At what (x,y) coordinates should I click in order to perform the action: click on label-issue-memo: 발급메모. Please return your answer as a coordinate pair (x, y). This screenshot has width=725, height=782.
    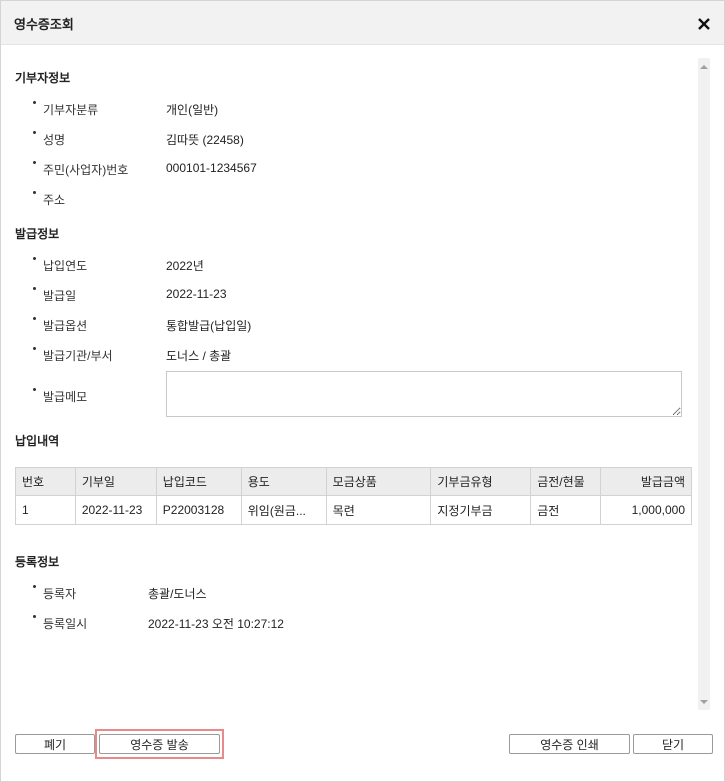
    Looking at the image, I should click on (60, 396).